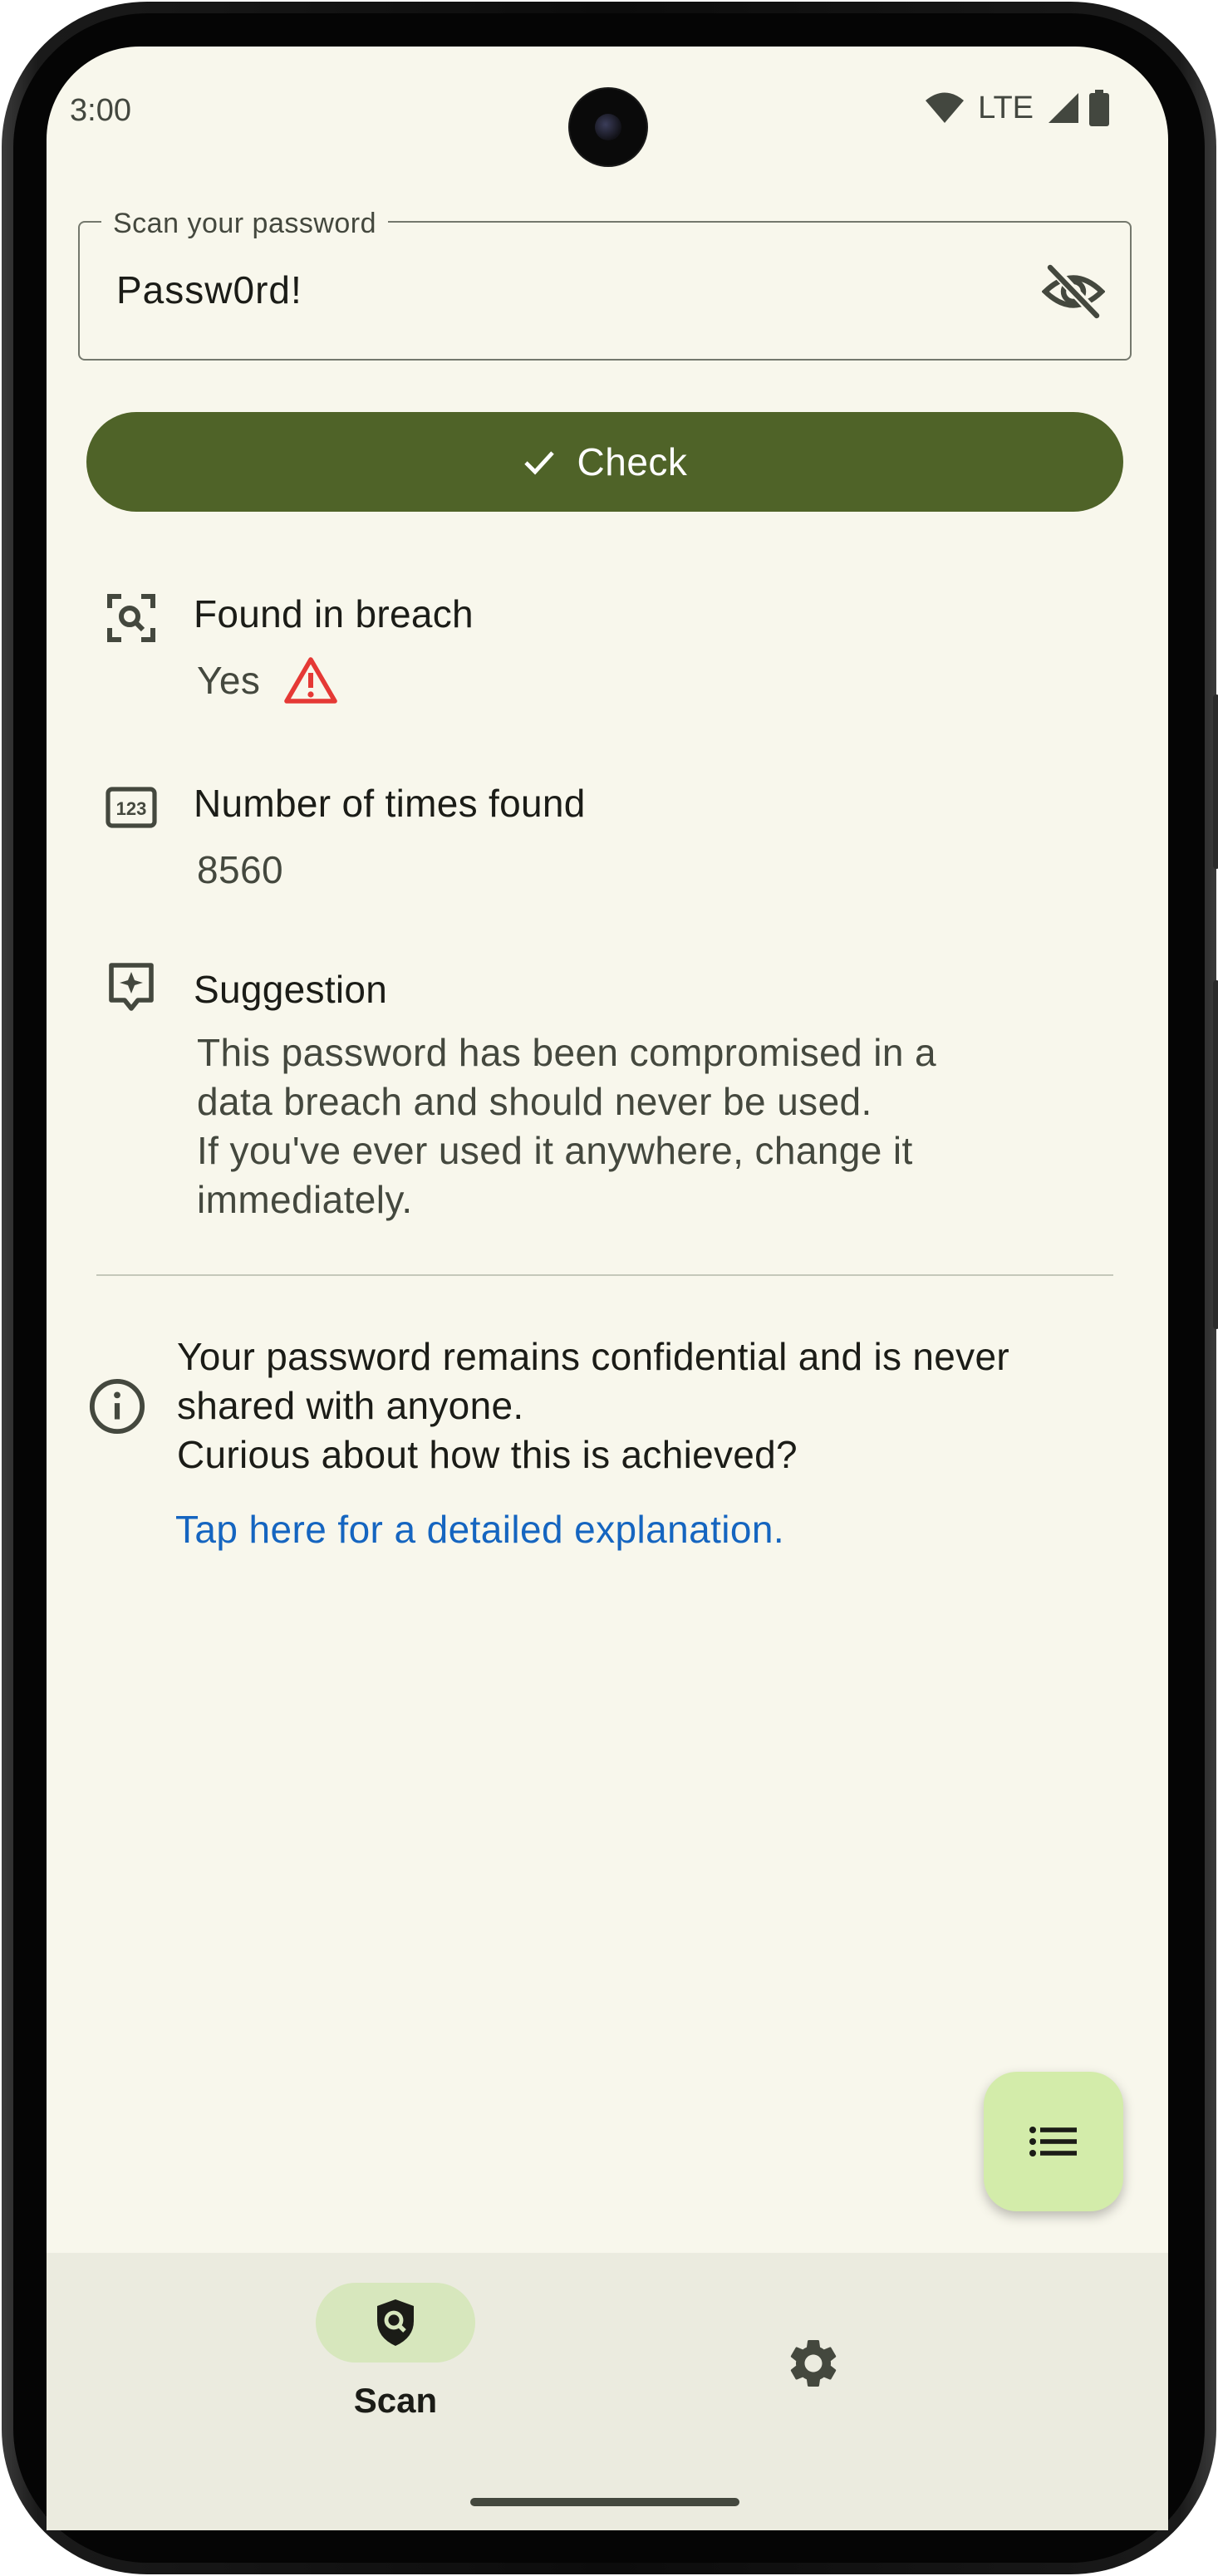  What do you see at coordinates (131, 987) in the screenshot?
I see `sparkle-note-icon` at bounding box center [131, 987].